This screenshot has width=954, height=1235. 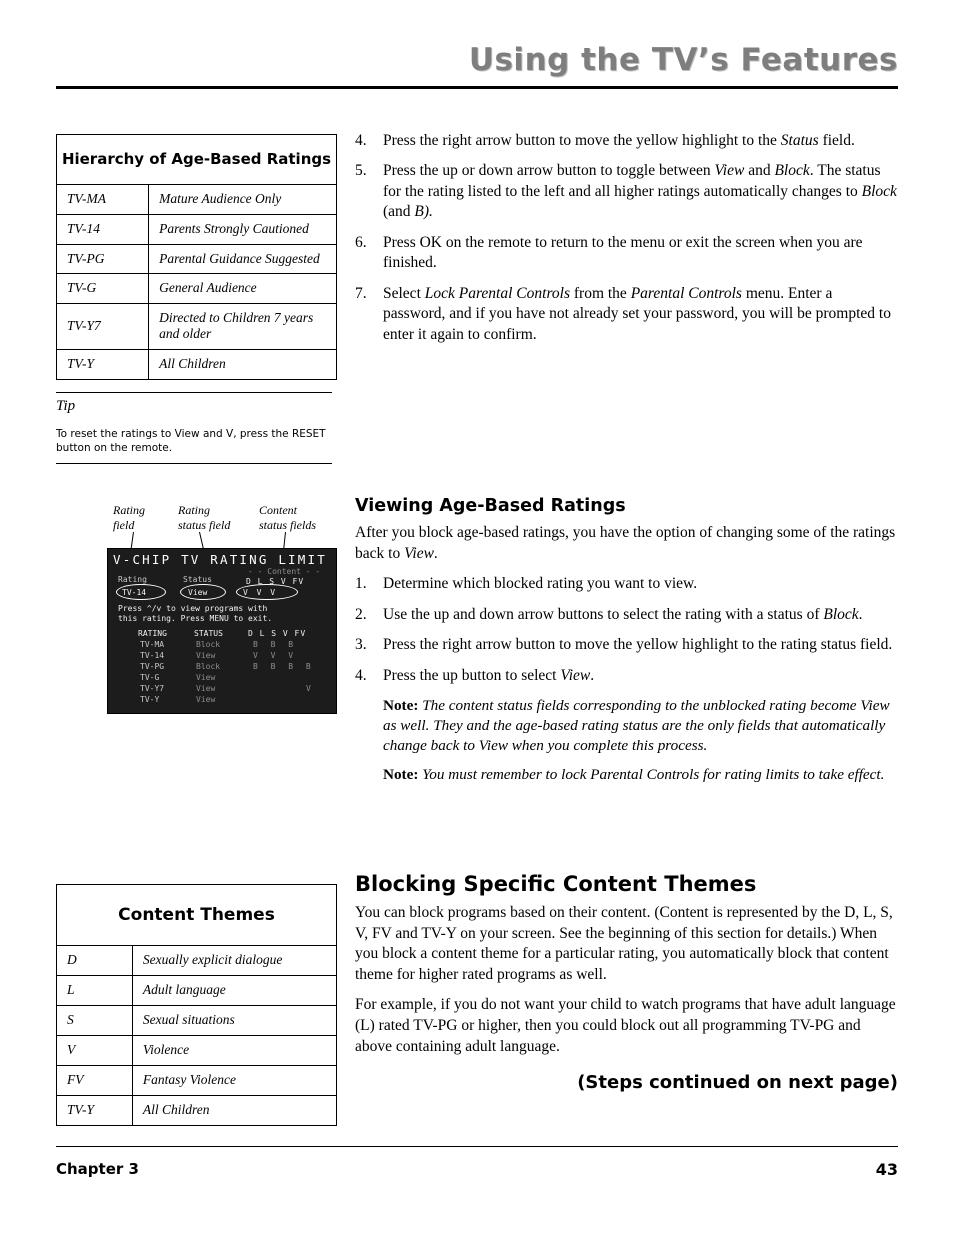 What do you see at coordinates (132, 579) in the screenshot?
I see `screen-rating-field-label: Rating` at bounding box center [132, 579].